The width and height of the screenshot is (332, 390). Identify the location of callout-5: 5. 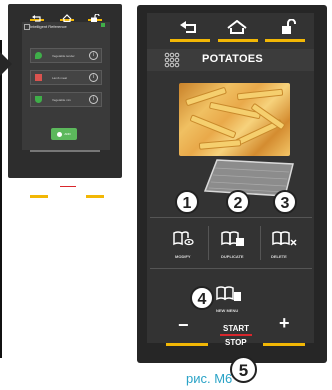
(243, 369).